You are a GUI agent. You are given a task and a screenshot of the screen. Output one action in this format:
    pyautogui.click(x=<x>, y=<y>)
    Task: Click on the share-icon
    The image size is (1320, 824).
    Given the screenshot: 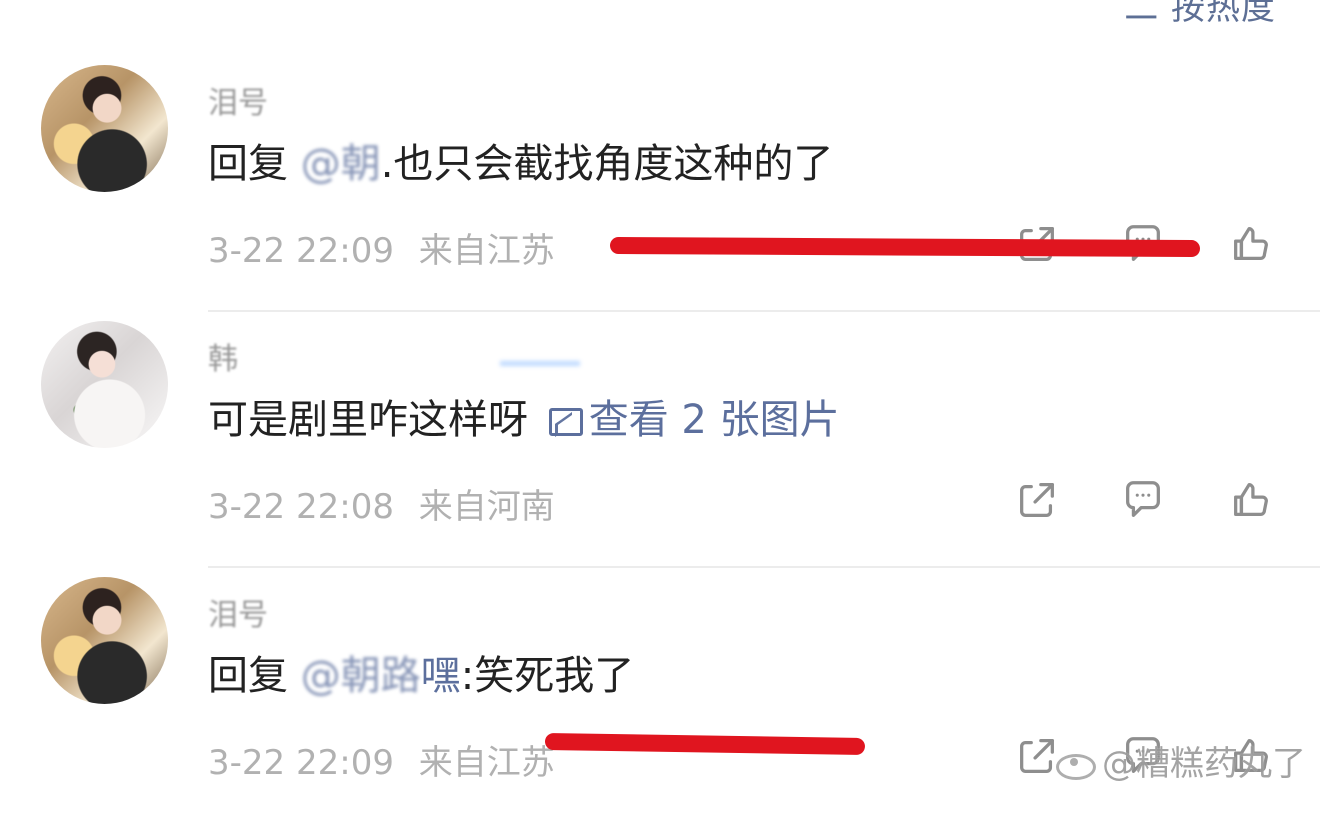 What is the action you would take?
    pyautogui.click(x=1037, y=500)
    